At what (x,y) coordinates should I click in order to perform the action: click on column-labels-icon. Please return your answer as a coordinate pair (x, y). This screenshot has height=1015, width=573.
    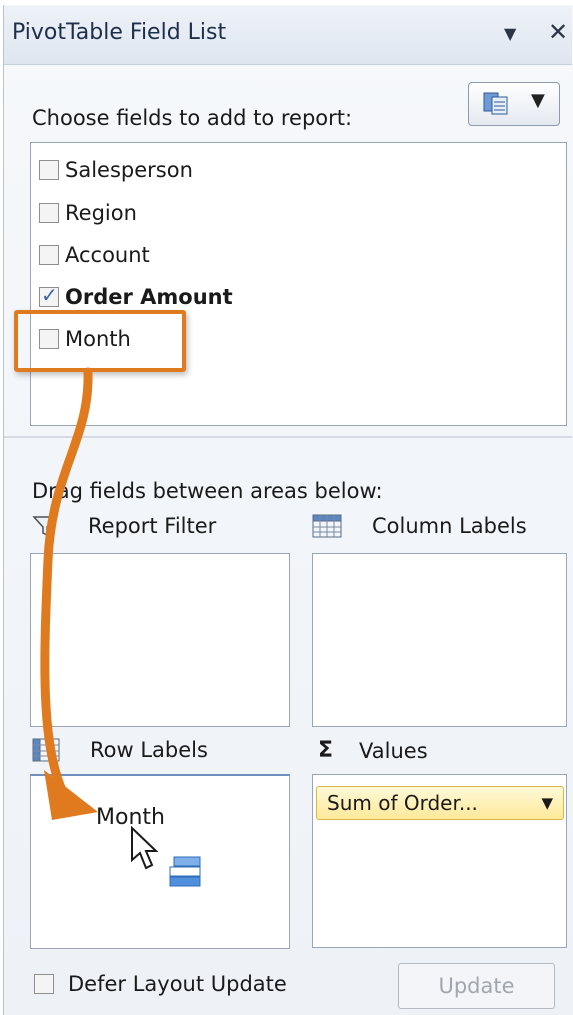
    Looking at the image, I should click on (327, 526).